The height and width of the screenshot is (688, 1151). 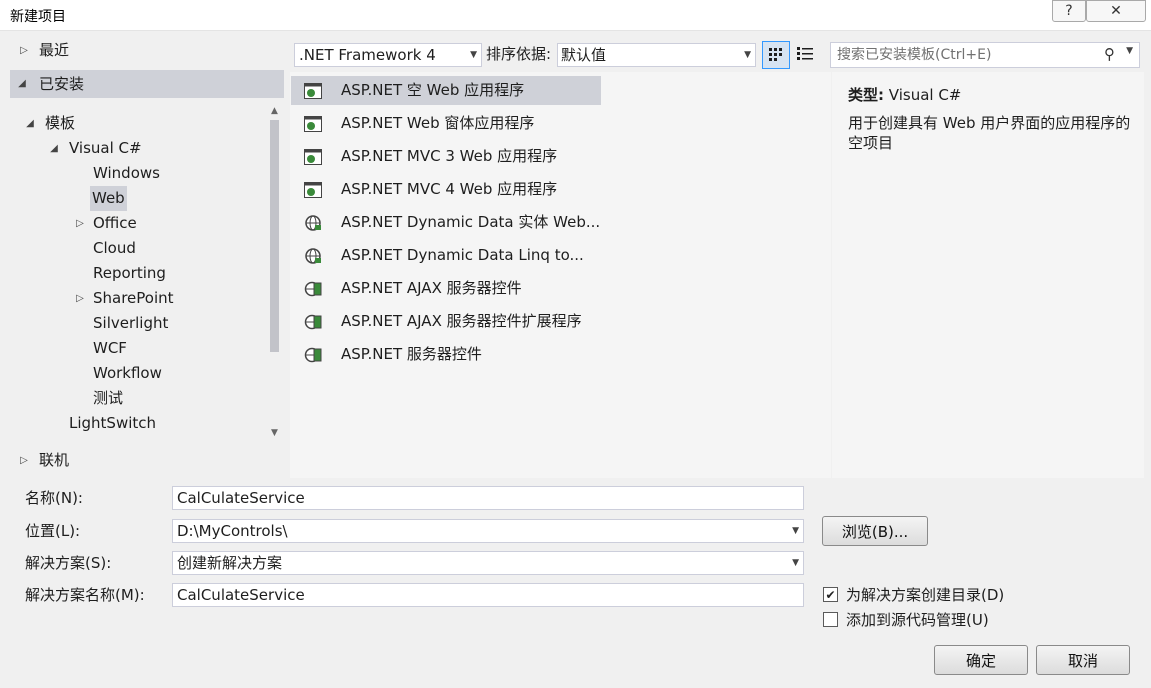 I want to click on source-control-checkbox, so click(x=830, y=619).